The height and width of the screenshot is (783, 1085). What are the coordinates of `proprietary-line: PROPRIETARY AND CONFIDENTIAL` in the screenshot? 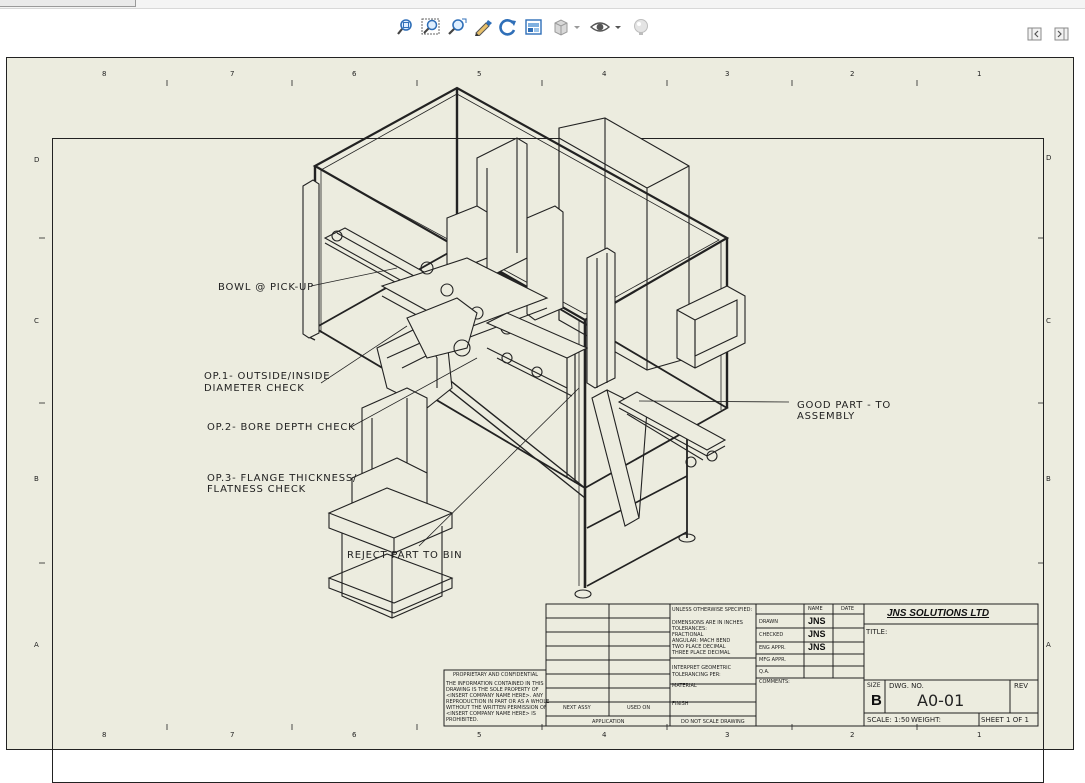 It's located at (496, 675).